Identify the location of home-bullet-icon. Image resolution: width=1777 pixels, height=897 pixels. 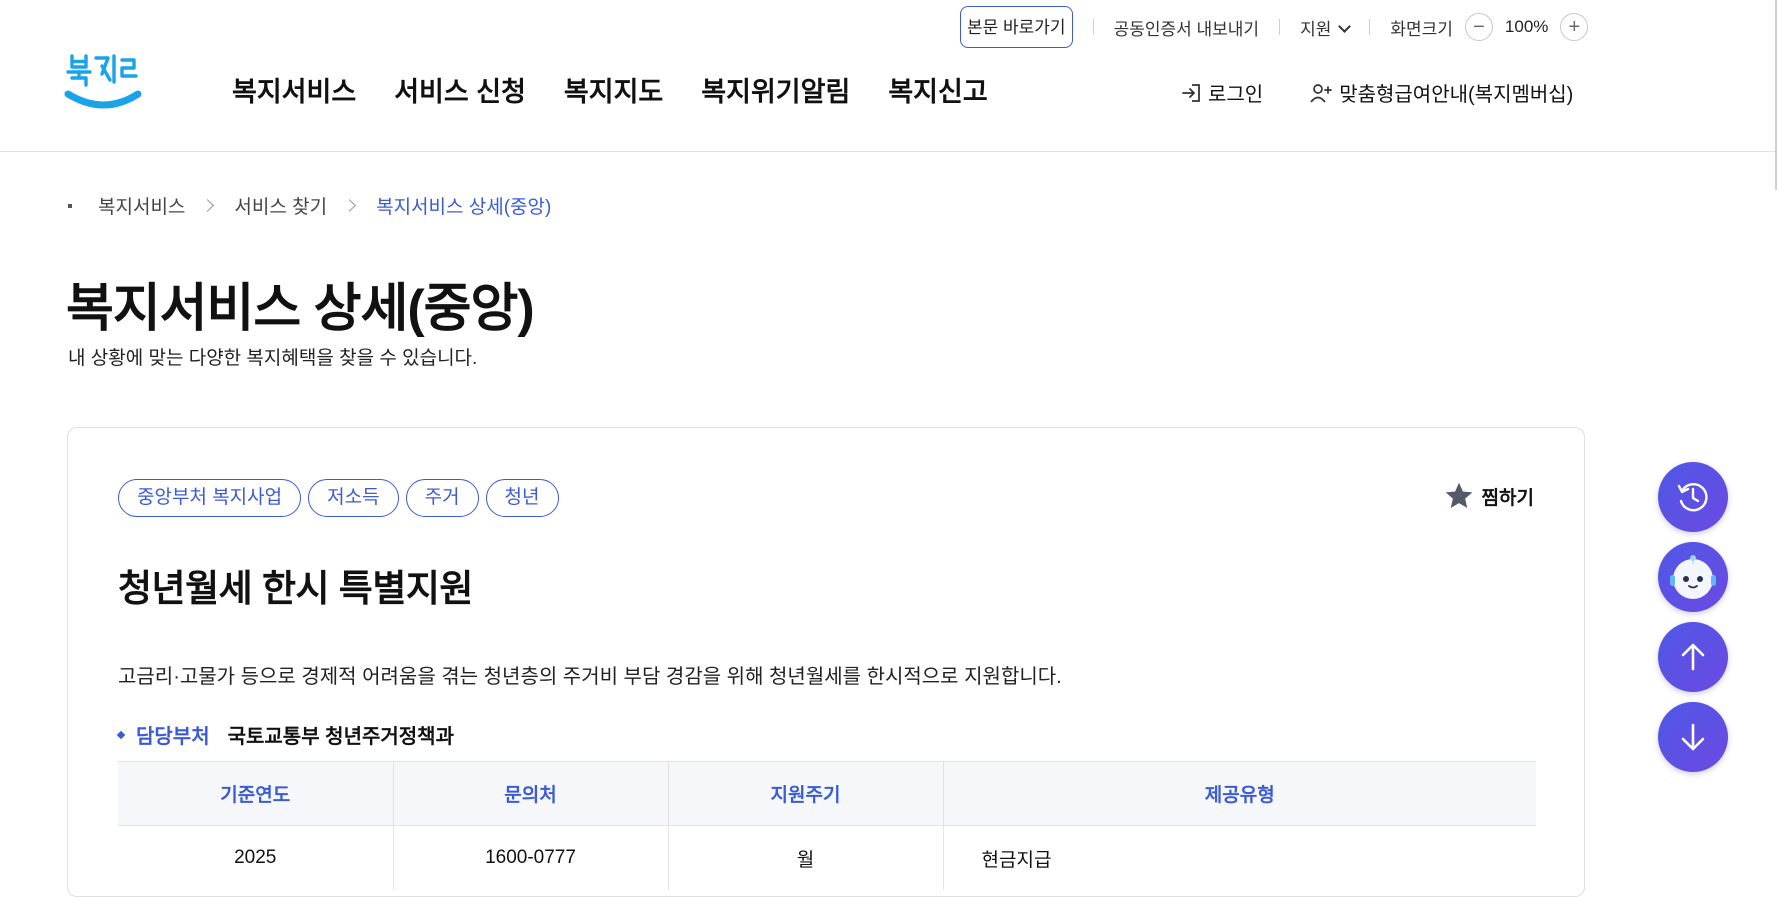
(70, 205).